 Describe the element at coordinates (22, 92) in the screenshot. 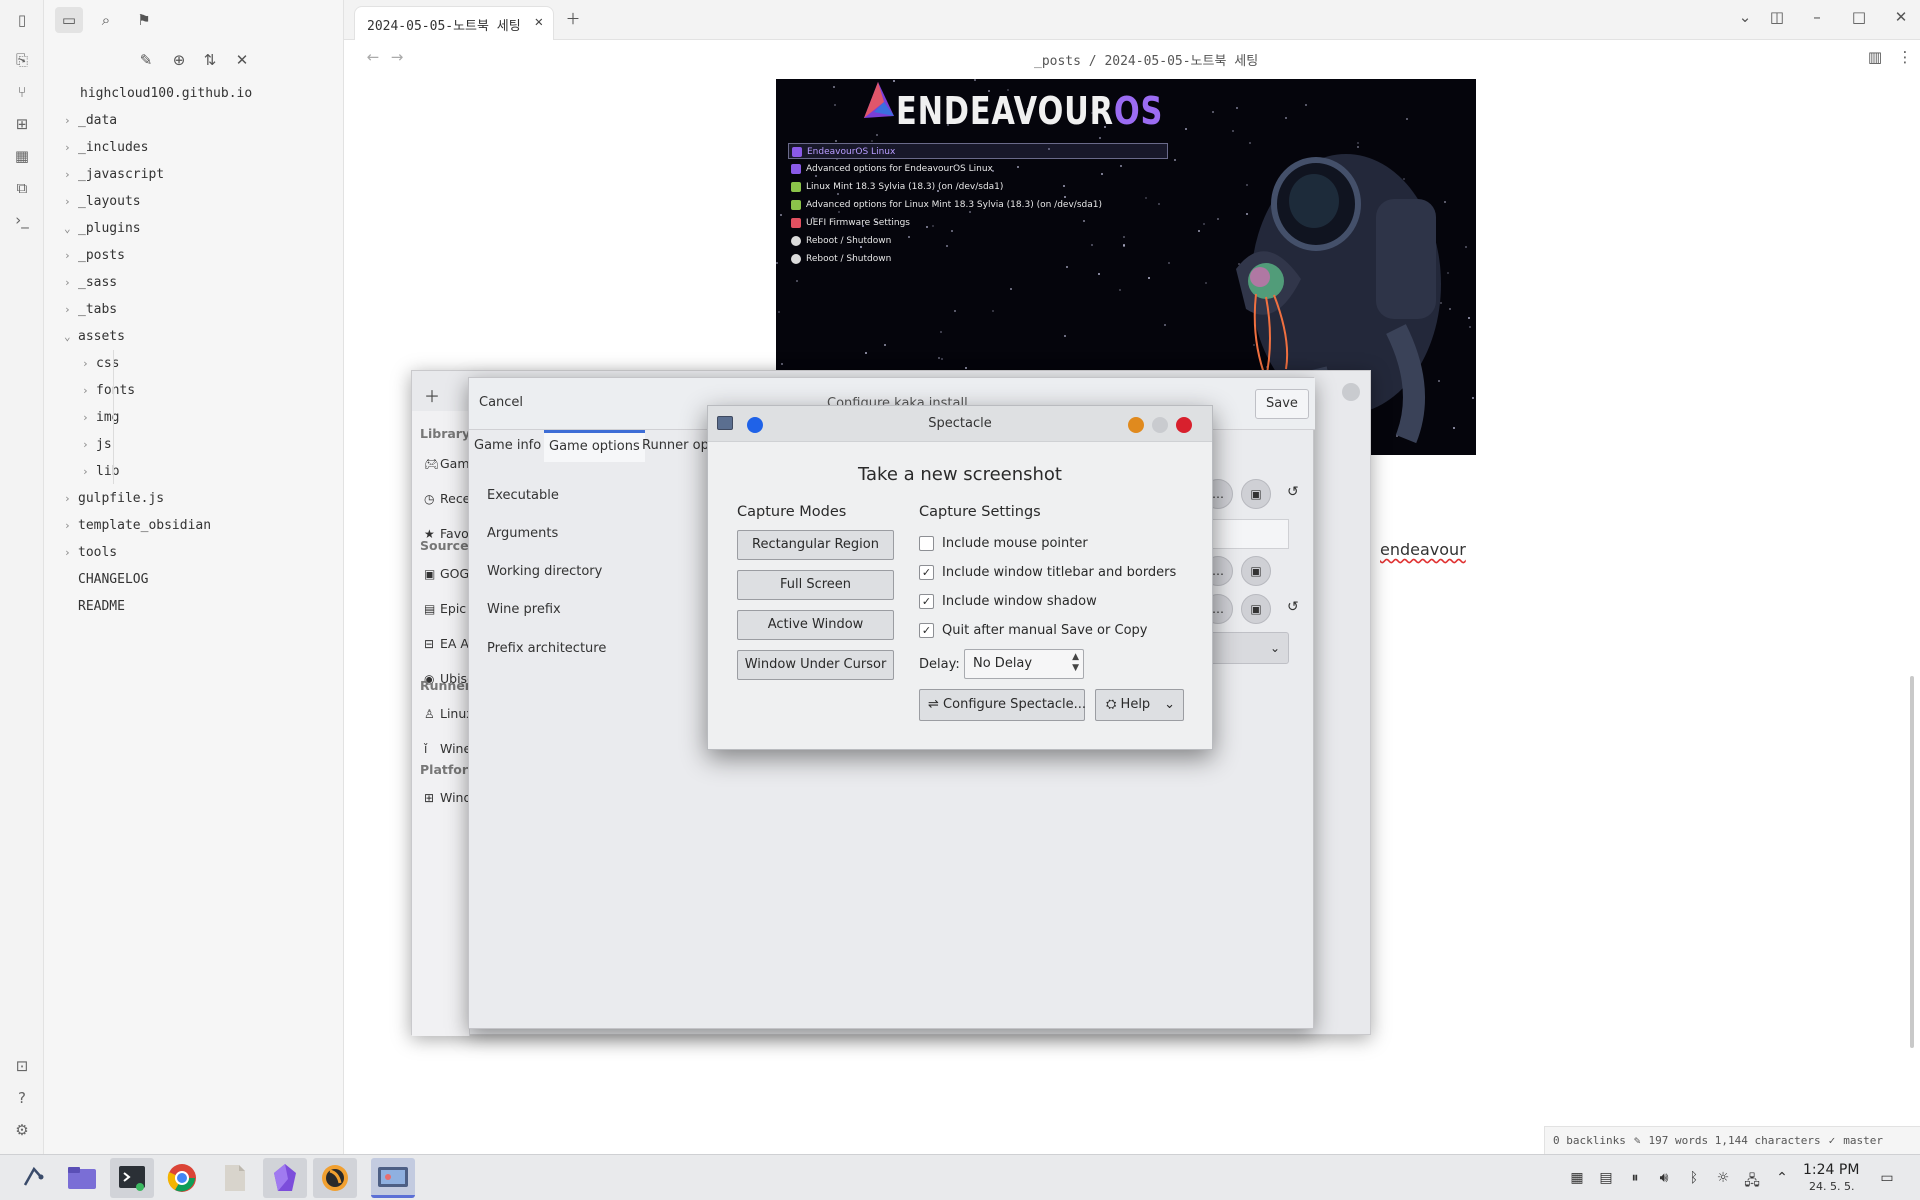

I see `graph-view-icon: ⑂` at that location.